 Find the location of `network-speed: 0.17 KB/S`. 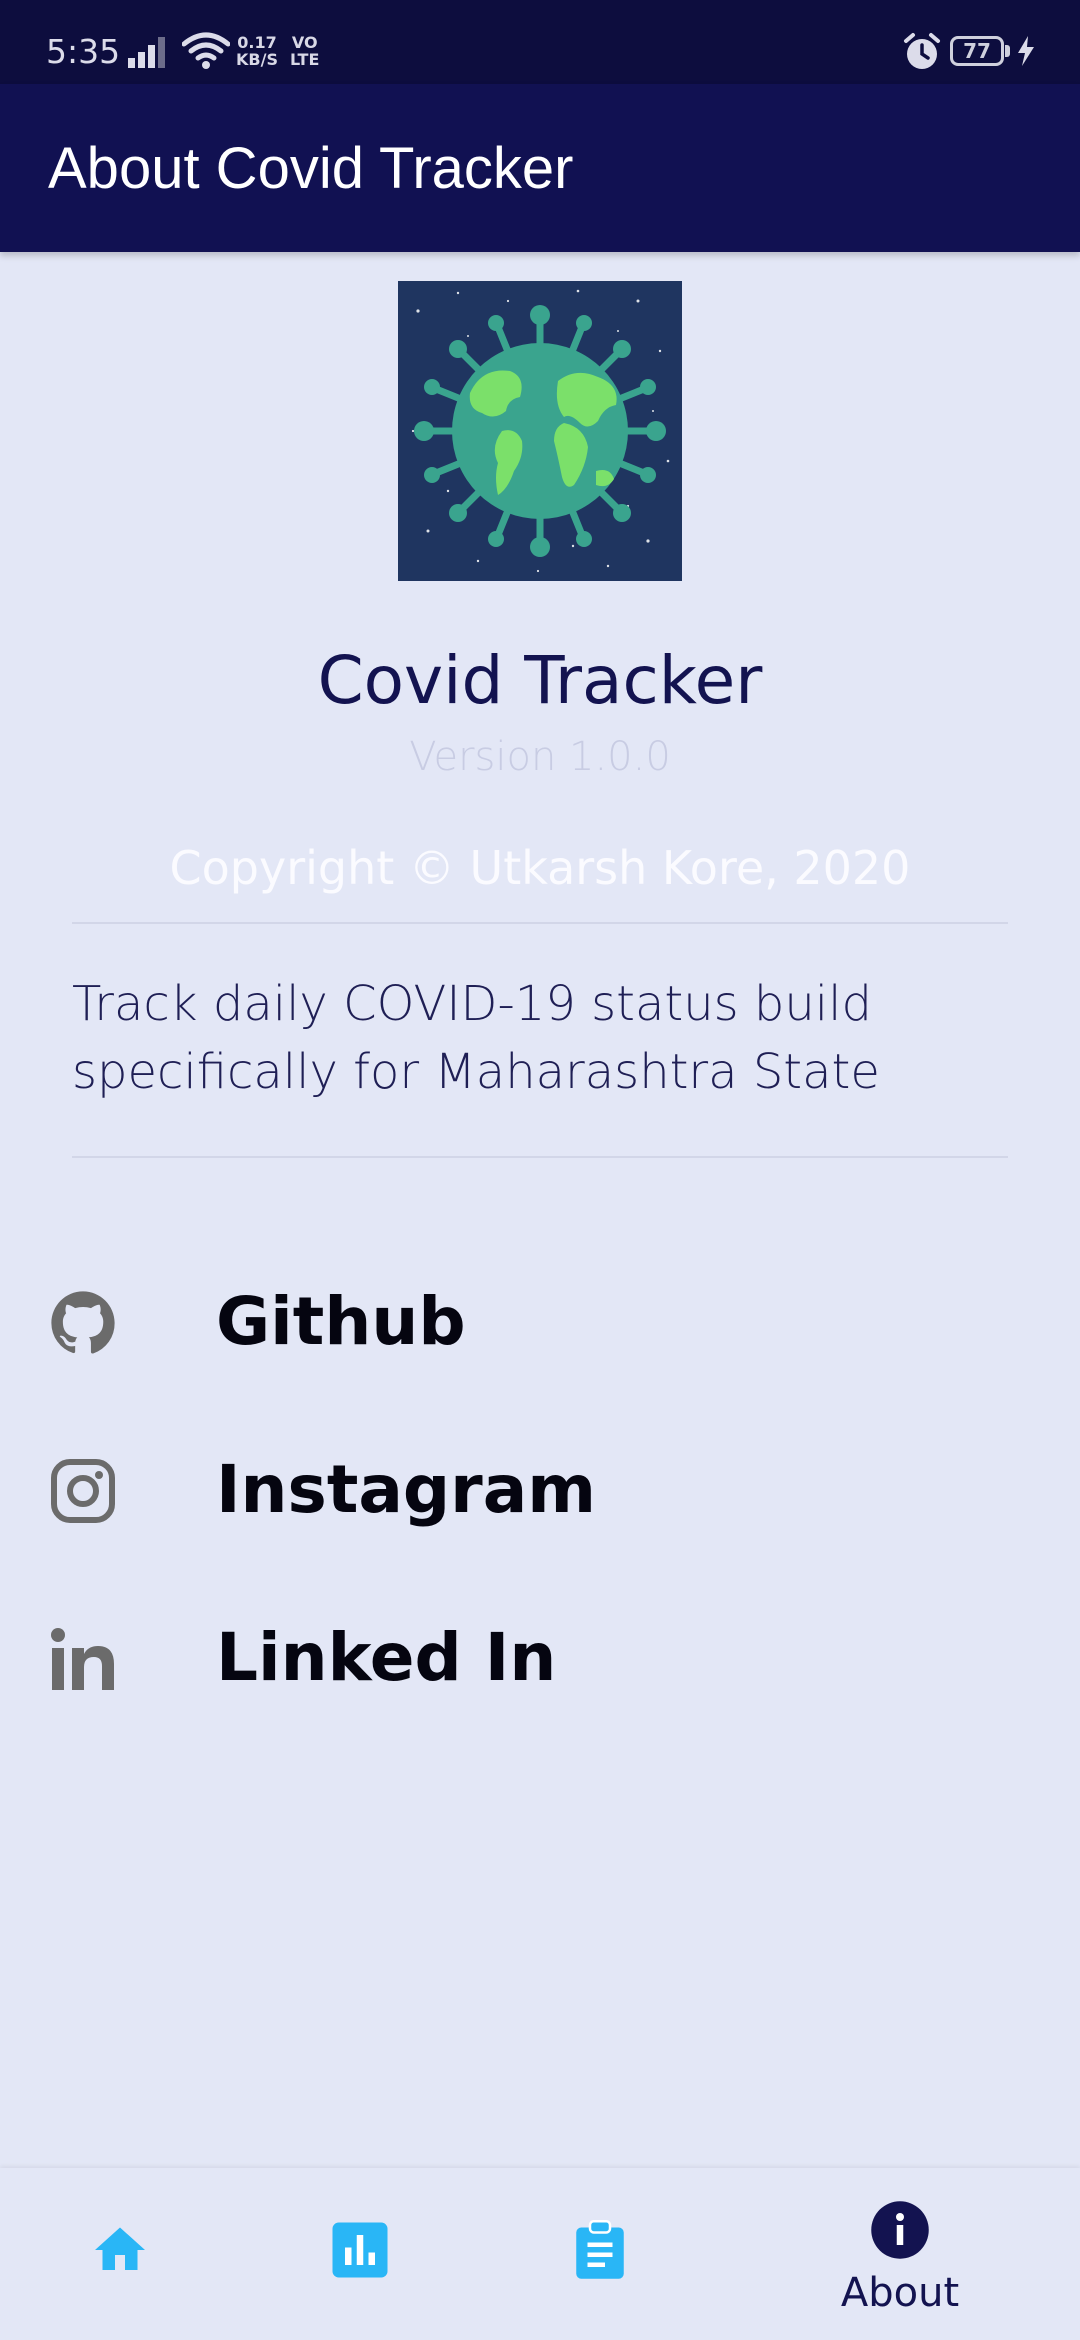

network-speed: 0.17 KB/S is located at coordinates (257, 51).